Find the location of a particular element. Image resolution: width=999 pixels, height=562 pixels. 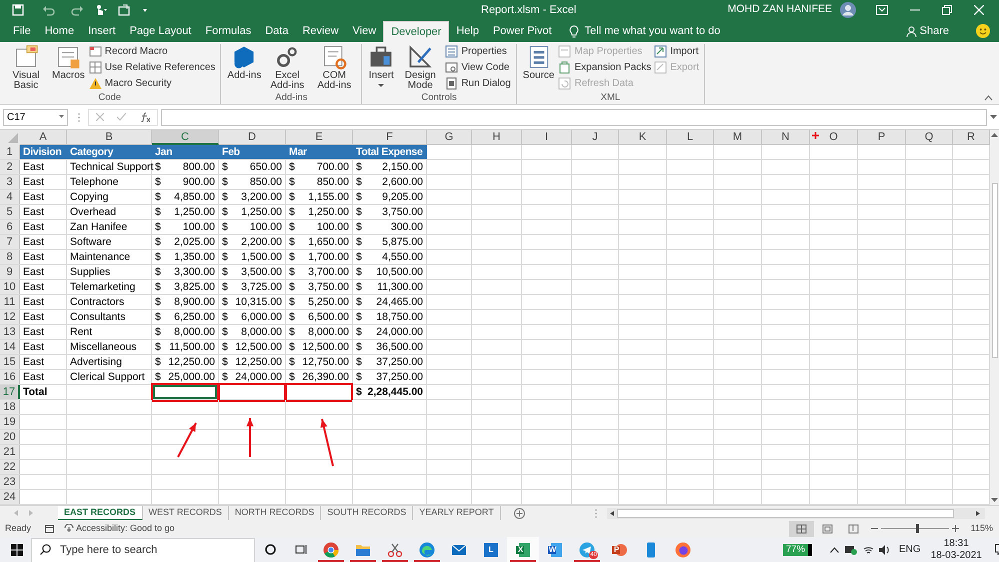

vertical-scrollbar is located at coordinates (994, 317).